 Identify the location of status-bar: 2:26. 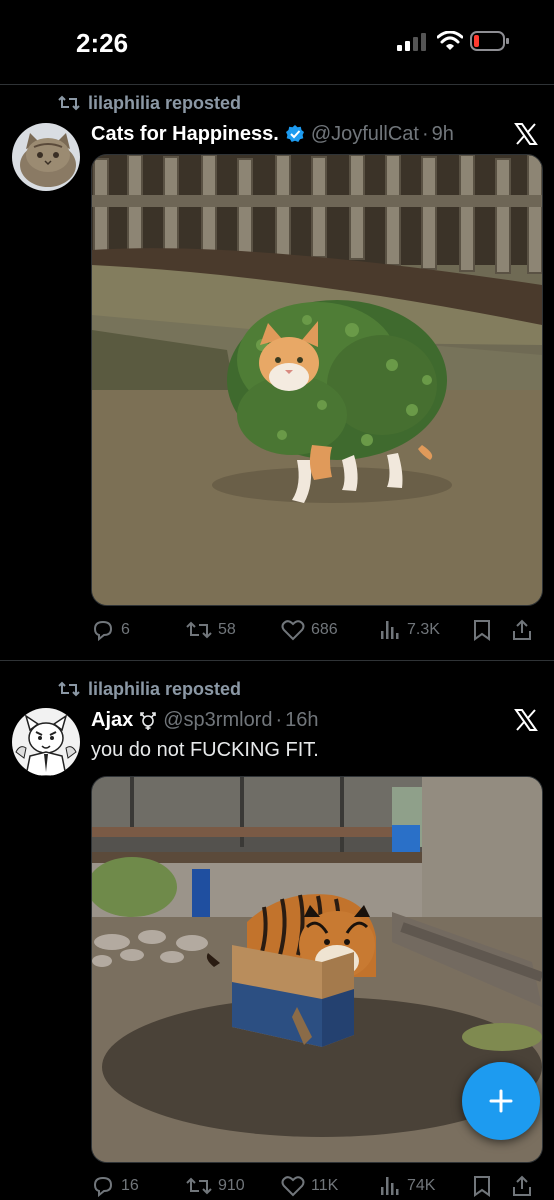
(277, 42).